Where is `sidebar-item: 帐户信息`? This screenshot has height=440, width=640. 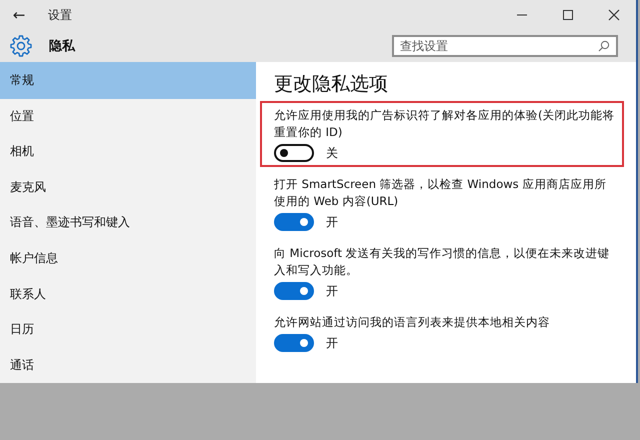 sidebar-item: 帐户信息 is located at coordinates (128, 258).